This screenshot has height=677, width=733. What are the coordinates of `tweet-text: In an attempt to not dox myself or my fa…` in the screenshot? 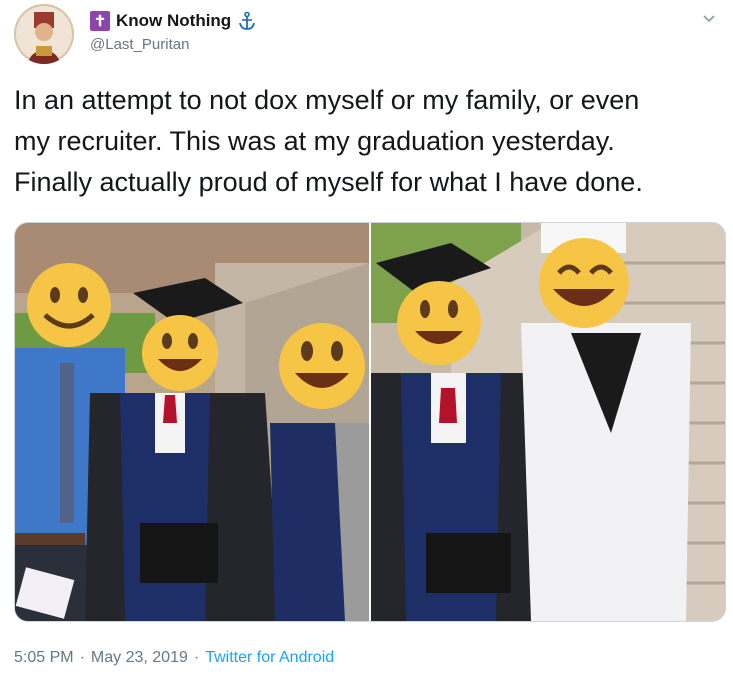 It's located at (328, 141).